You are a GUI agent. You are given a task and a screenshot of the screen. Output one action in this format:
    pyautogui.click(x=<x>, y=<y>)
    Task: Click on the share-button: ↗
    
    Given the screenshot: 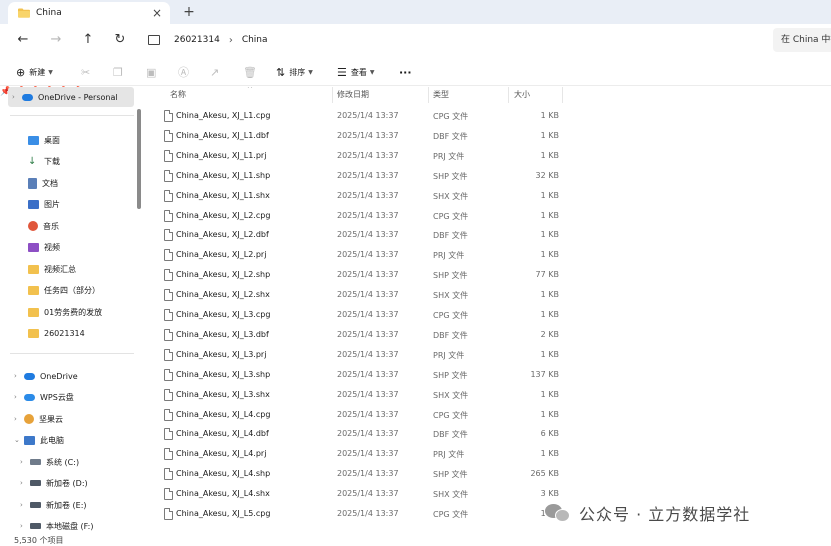 What is the action you would take?
    pyautogui.click(x=216, y=72)
    